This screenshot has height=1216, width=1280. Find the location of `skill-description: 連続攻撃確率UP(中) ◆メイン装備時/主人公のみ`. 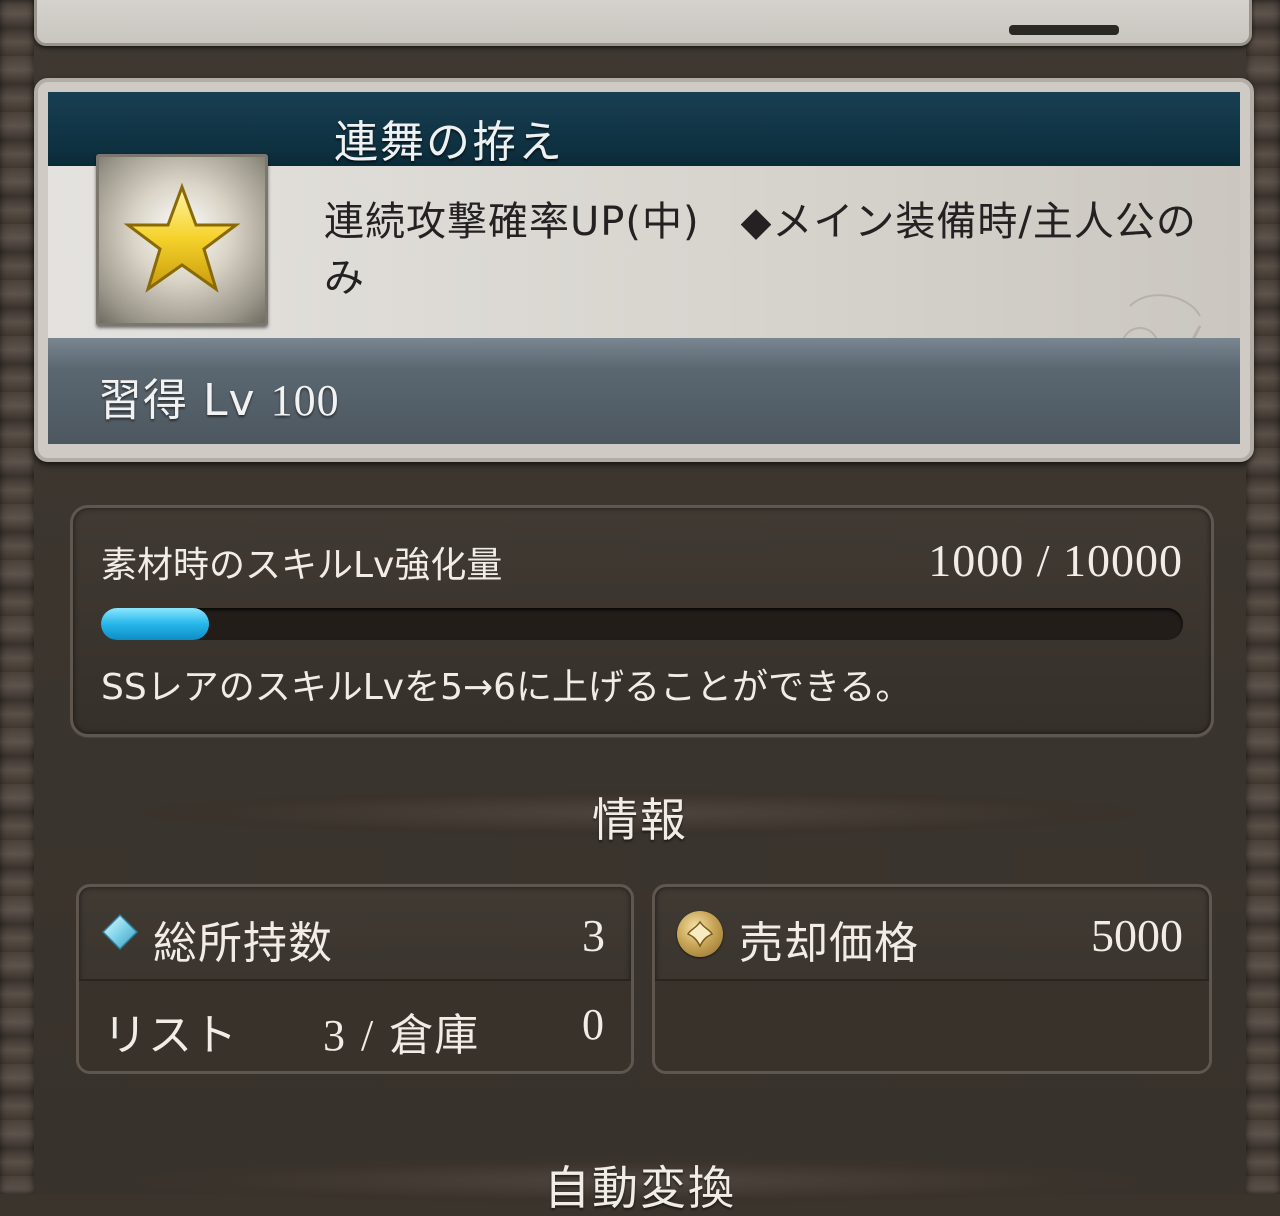

skill-description: 連続攻撃確率UP(中) ◆メイン装備時/主人公のみ is located at coordinates (760, 250).